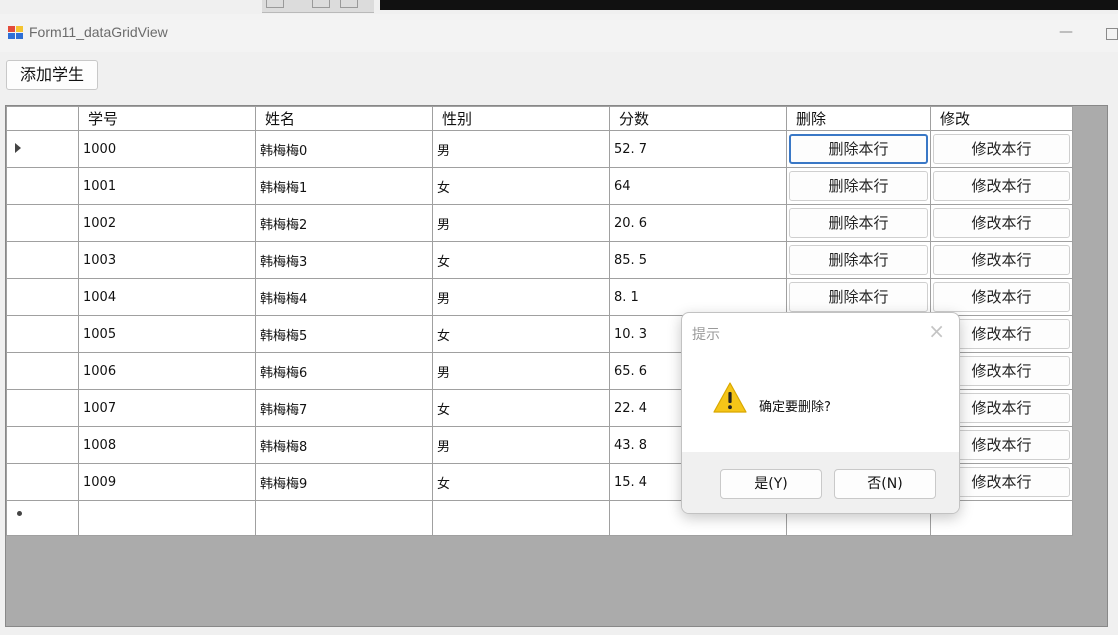  What do you see at coordinates (1112, 34) in the screenshot?
I see `maximize-icon` at bounding box center [1112, 34].